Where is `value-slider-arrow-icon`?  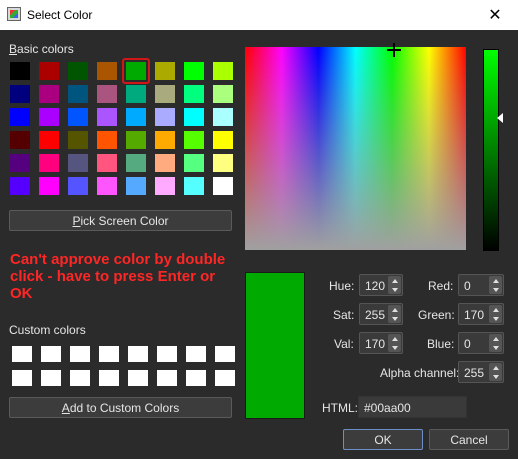
value-slider-arrow-icon is located at coordinates (500, 118).